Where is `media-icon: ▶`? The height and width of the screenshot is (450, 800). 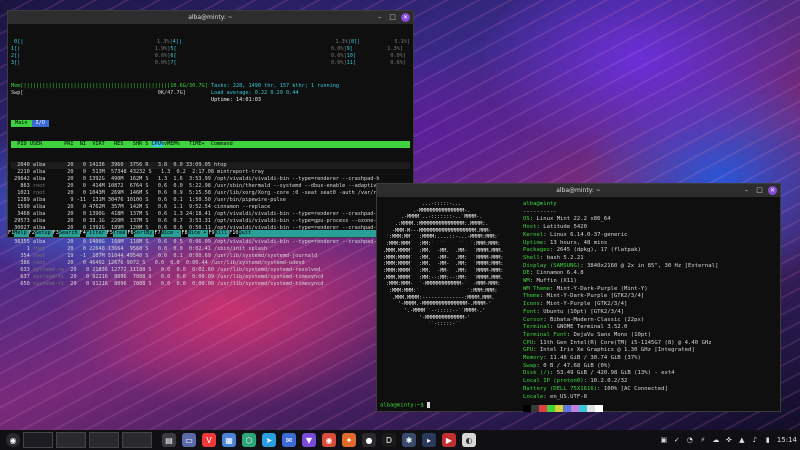
media-icon: ▶ is located at coordinates (449, 440).